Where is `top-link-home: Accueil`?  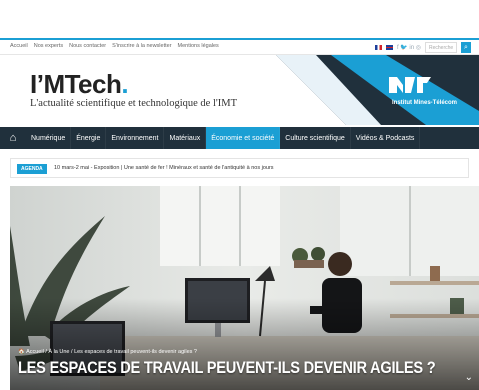
top-link-home: Accueil is located at coordinates (19, 46).